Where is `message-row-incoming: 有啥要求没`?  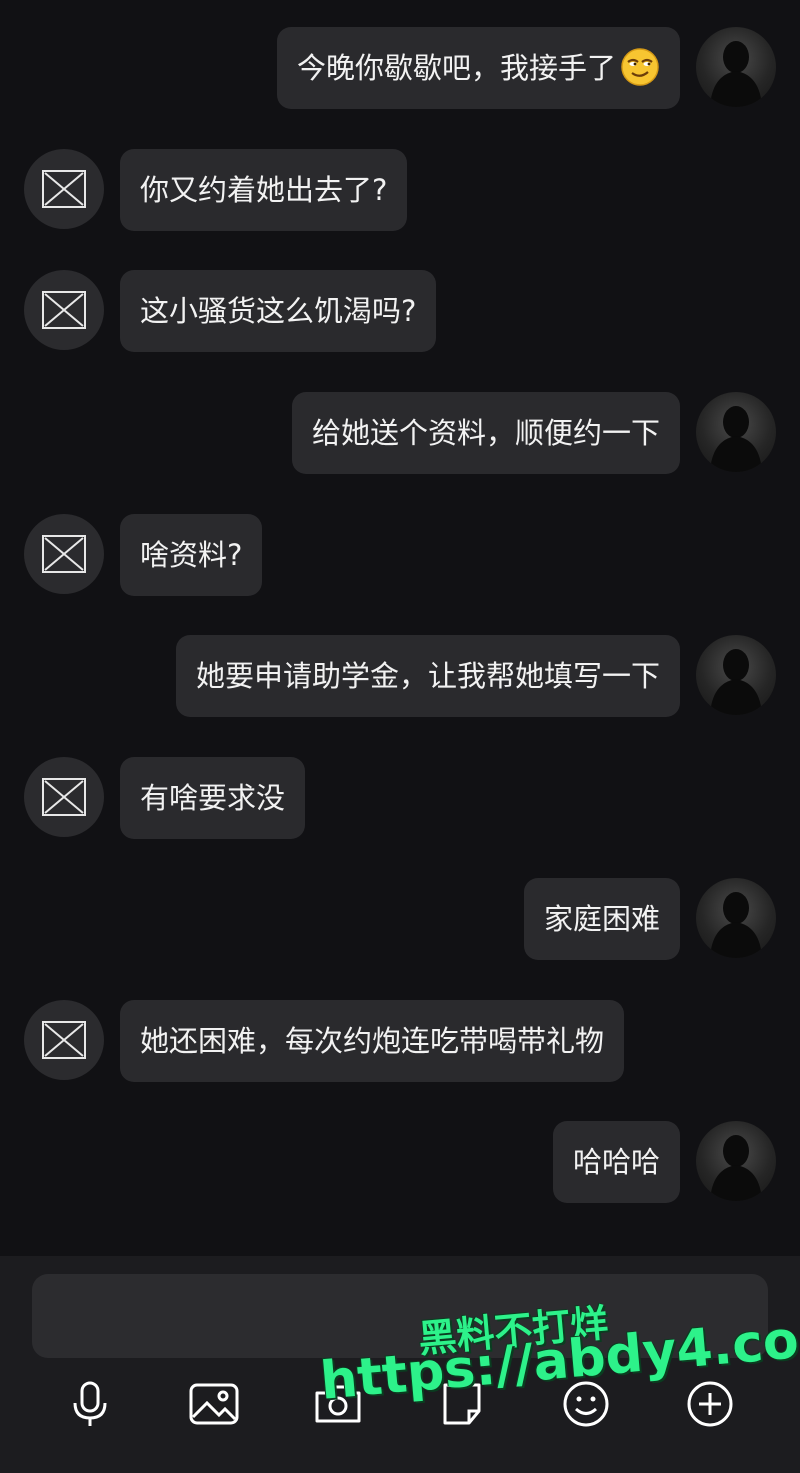 message-row-incoming: 有啥要求没 is located at coordinates (400, 798).